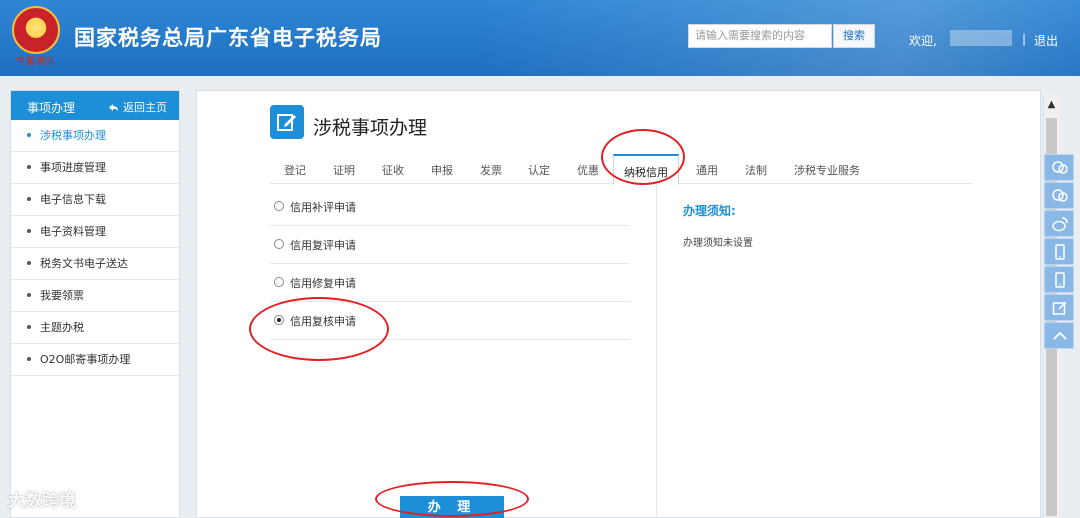  Describe the element at coordinates (450, 245) in the screenshot. I see `option-credit-reevaluation: 信用复评申请` at that location.